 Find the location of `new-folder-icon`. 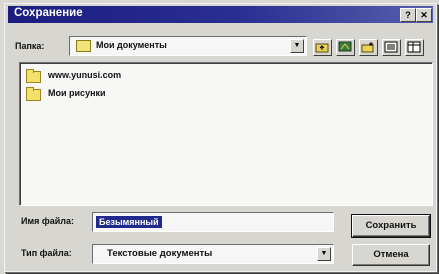

new-folder-icon is located at coordinates (367, 47).